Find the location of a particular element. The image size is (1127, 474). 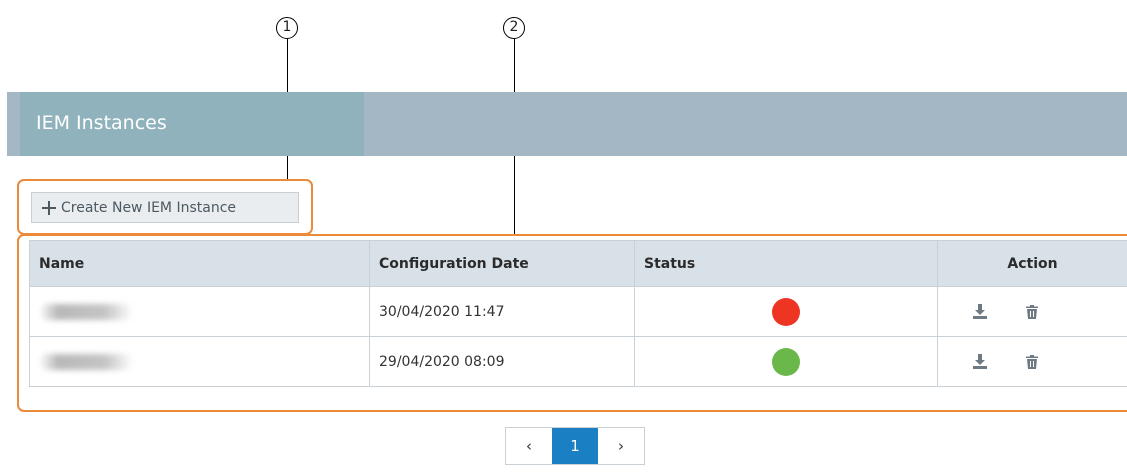

column-header-status: Status is located at coordinates (786, 263).